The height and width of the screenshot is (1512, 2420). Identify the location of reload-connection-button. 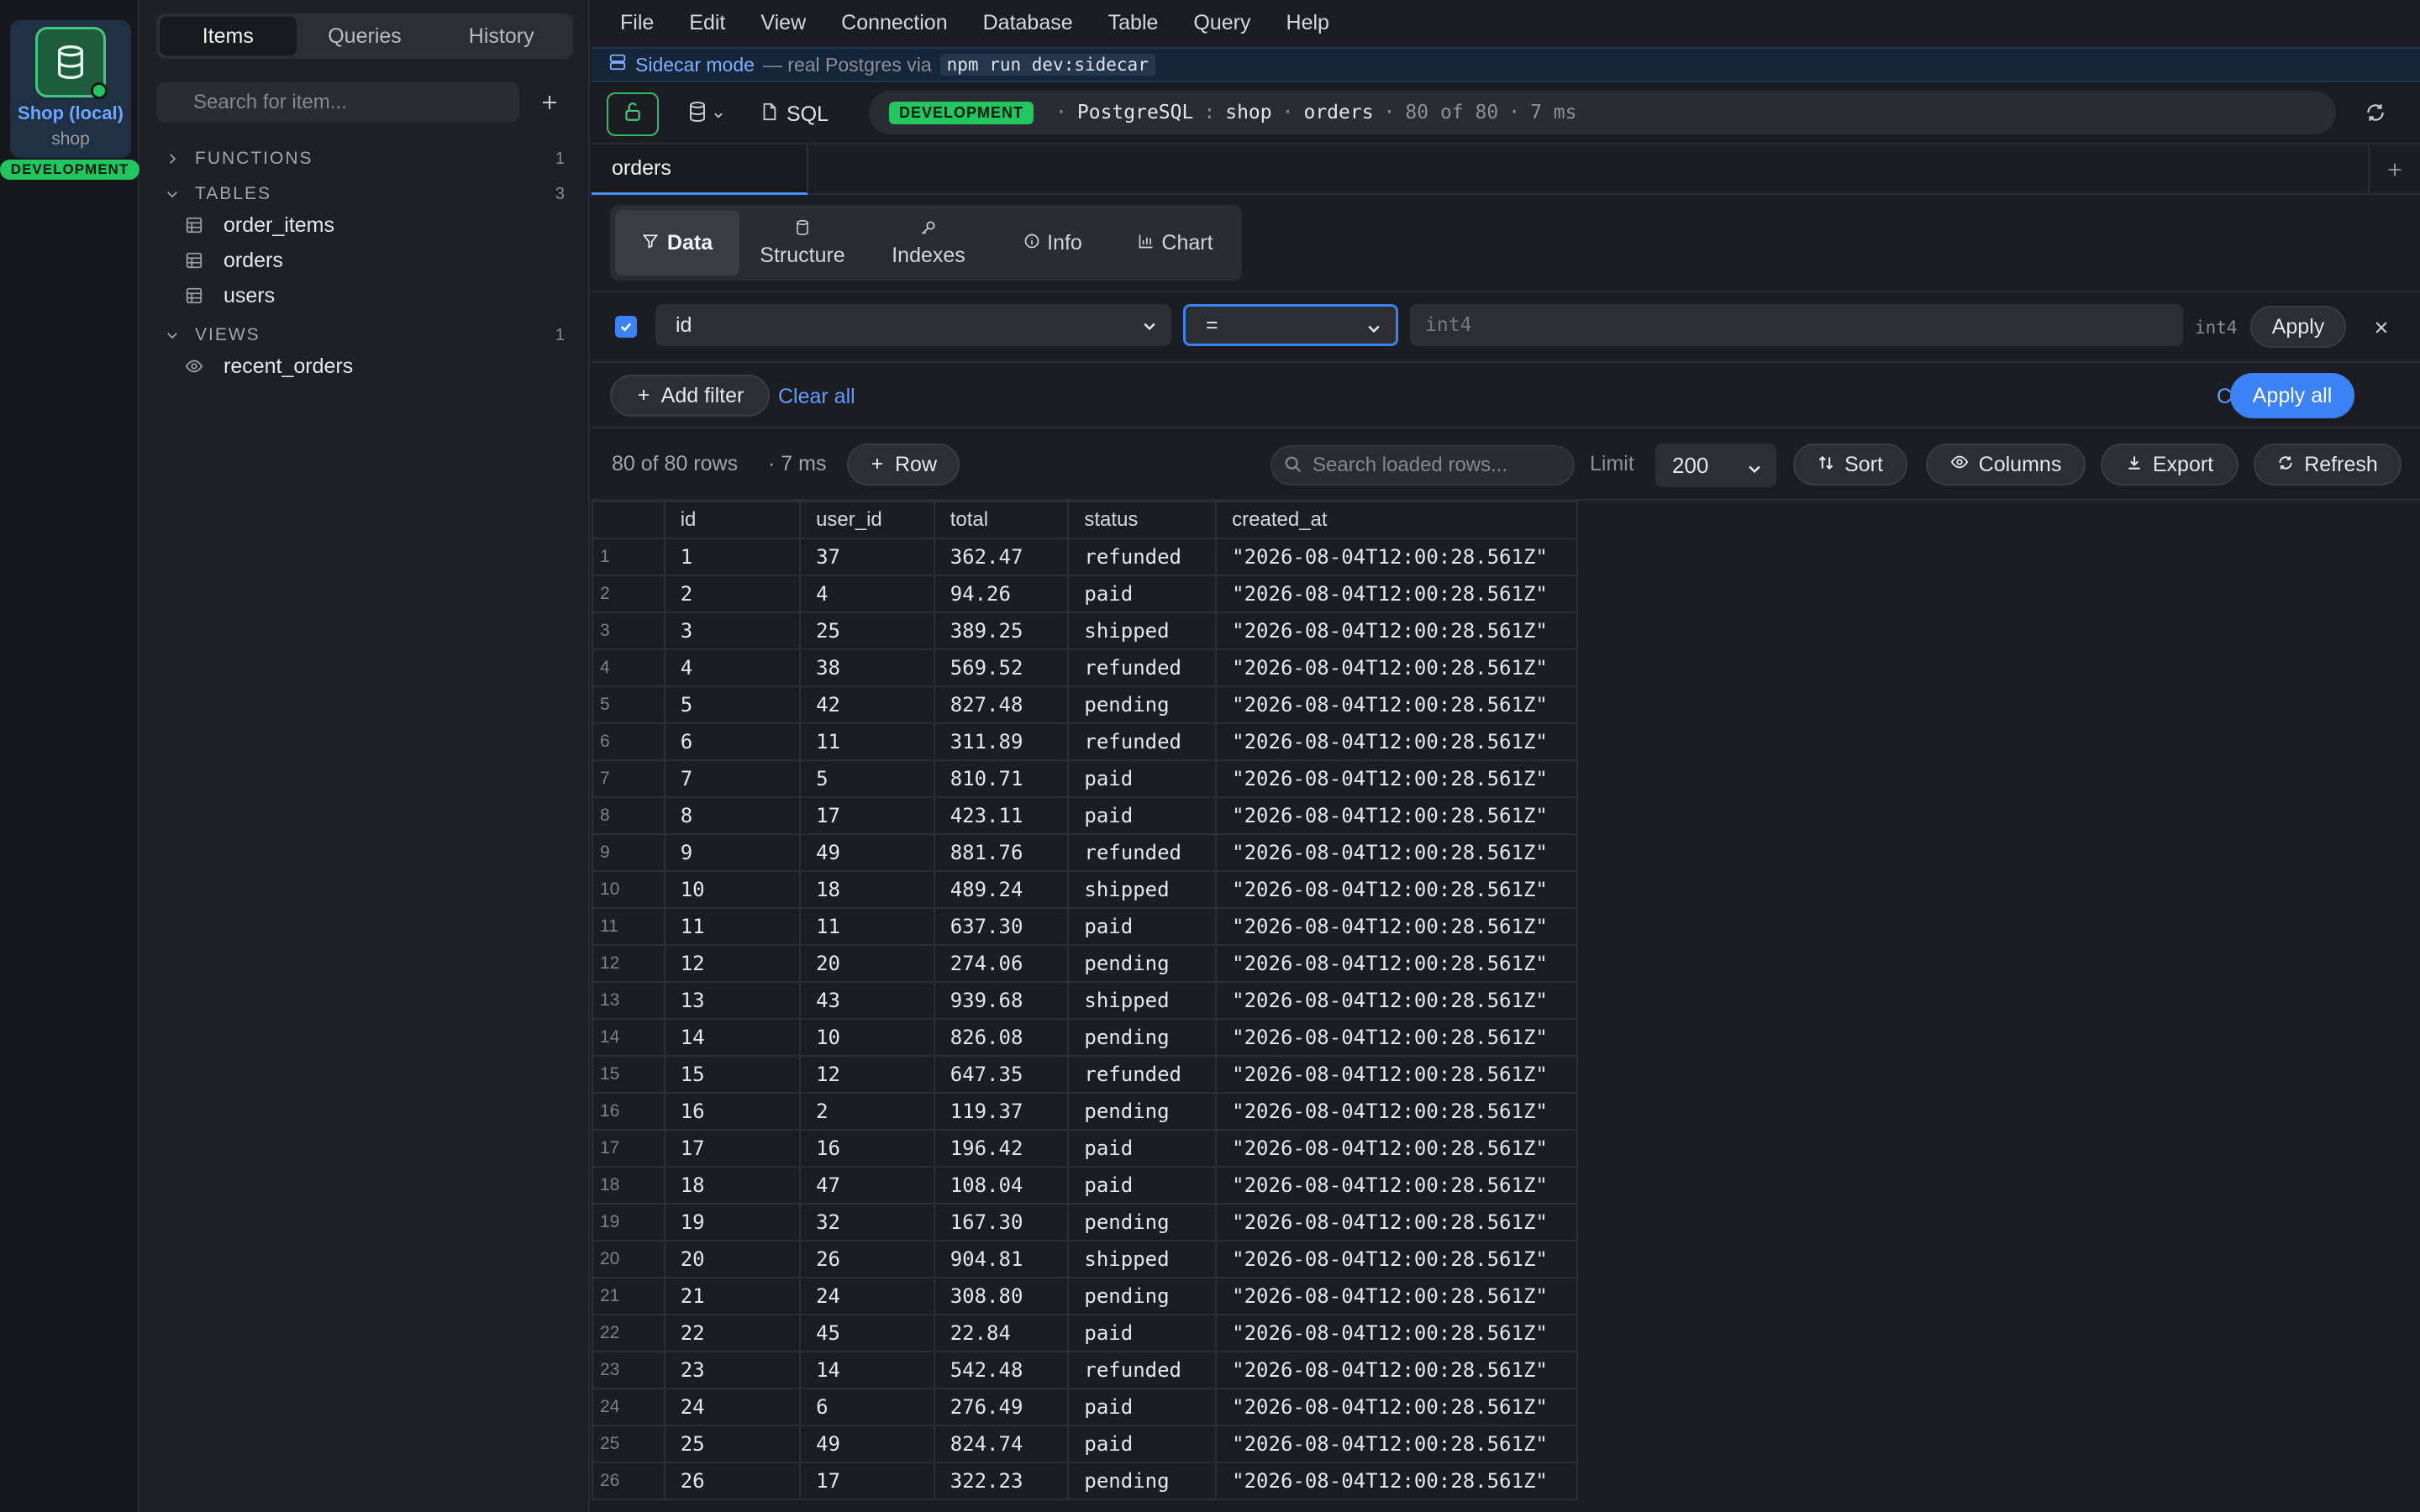
(2375, 115).